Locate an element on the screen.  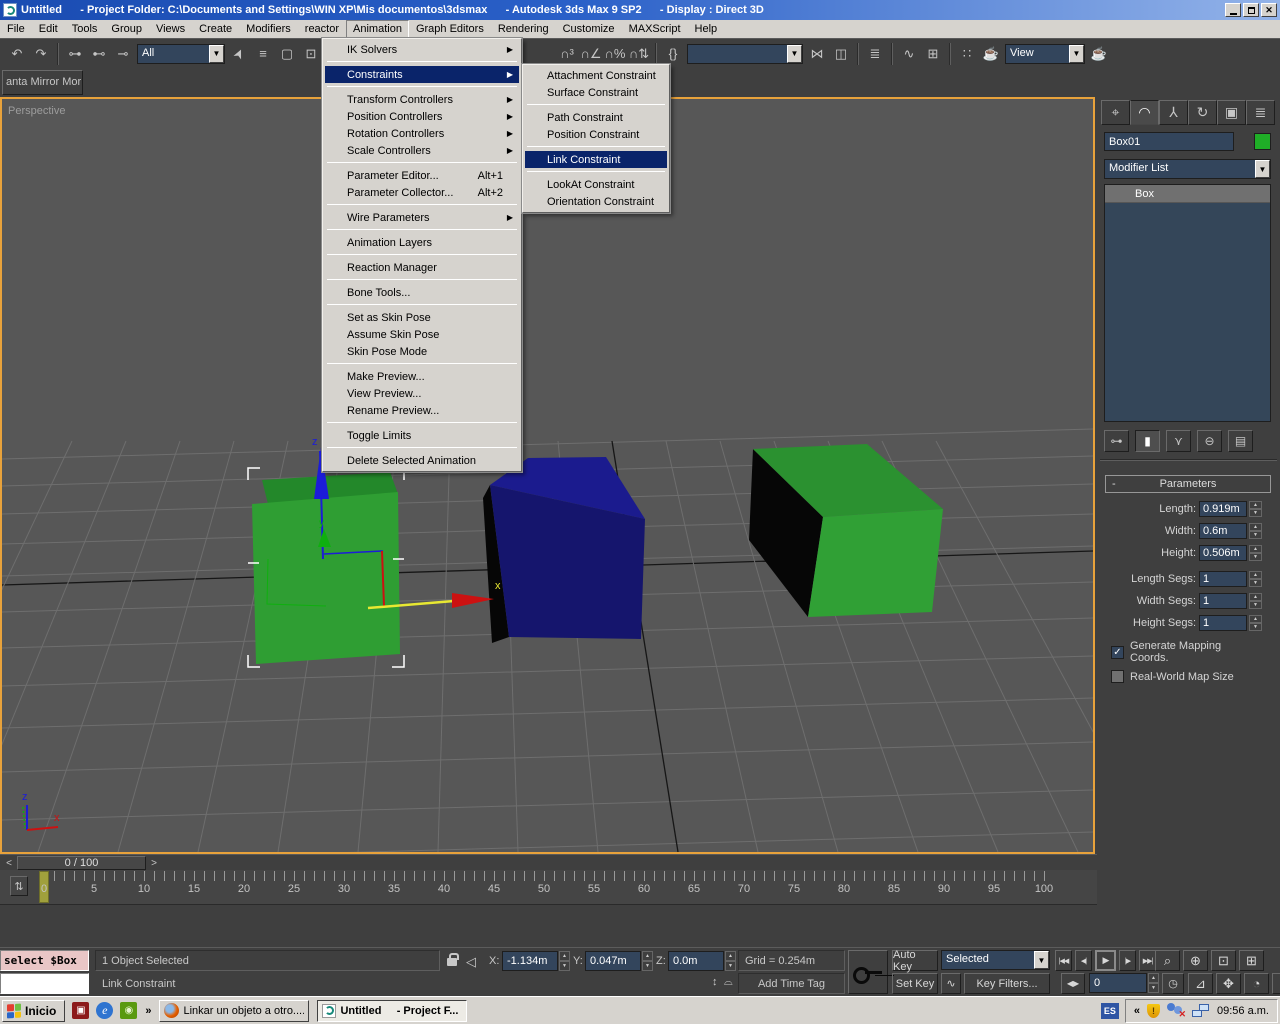
zoom-all-icon: ⊕ is located at coordinates (1195, 960).